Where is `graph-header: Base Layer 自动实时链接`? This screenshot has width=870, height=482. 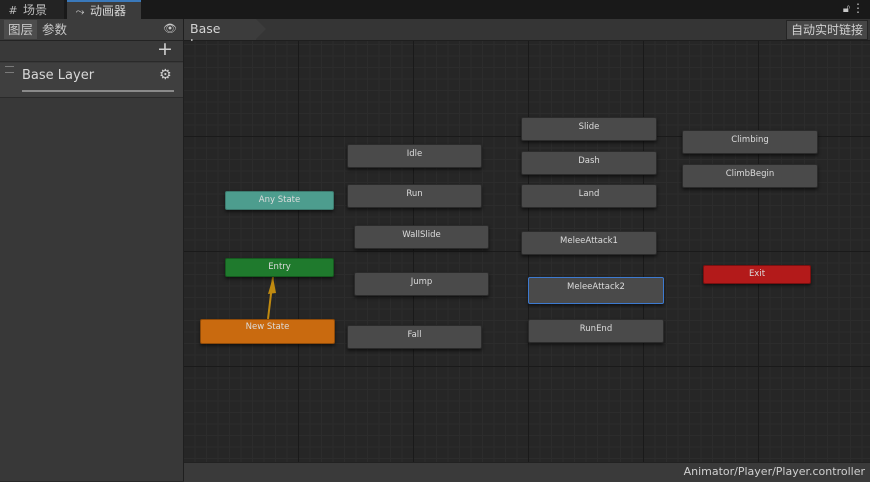 graph-header: Base Layer 自动实时链接 is located at coordinates (527, 35).